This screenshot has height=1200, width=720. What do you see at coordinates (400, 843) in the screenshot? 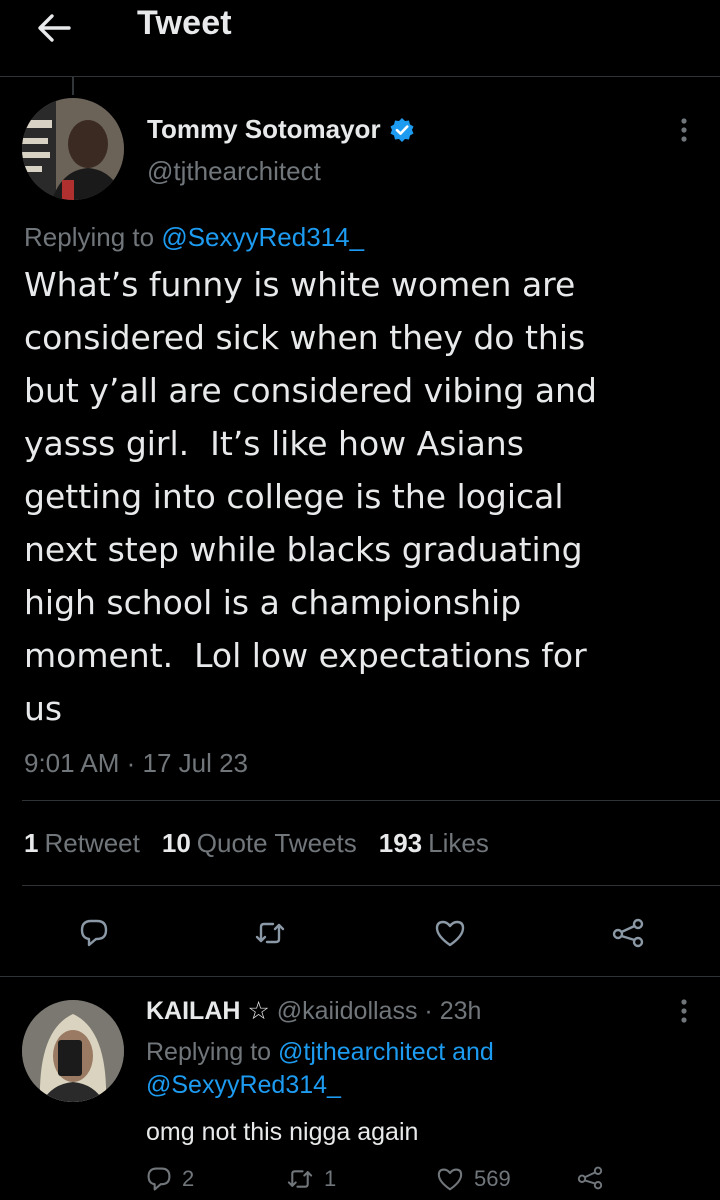
I see `likes-count: 193` at bounding box center [400, 843].